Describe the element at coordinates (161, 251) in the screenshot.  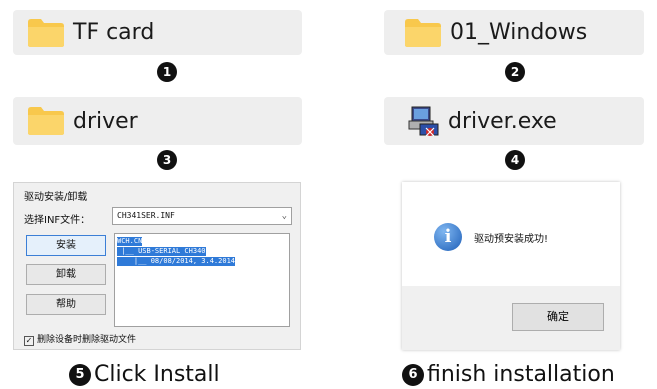
I see `log-line: |__ USB-SERIAL CH340` at that location.